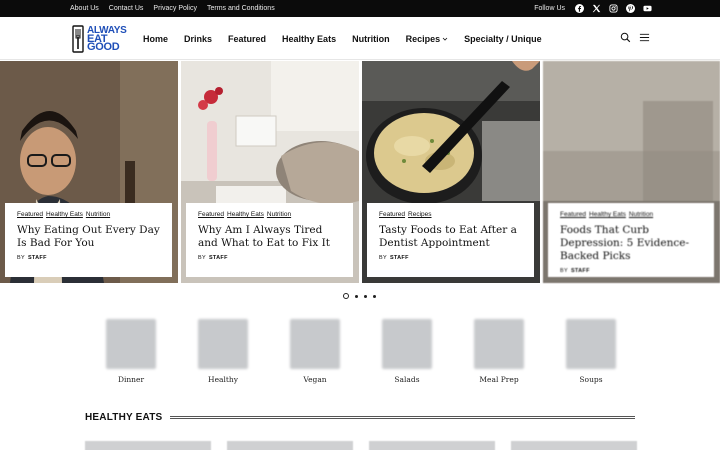 Image resolution: width=720 pixels, height=450 pixels. Describe the element at coordinates (175, 8) in the screenshot. I see `top-link-privacy: Privacy Policy` at that location.